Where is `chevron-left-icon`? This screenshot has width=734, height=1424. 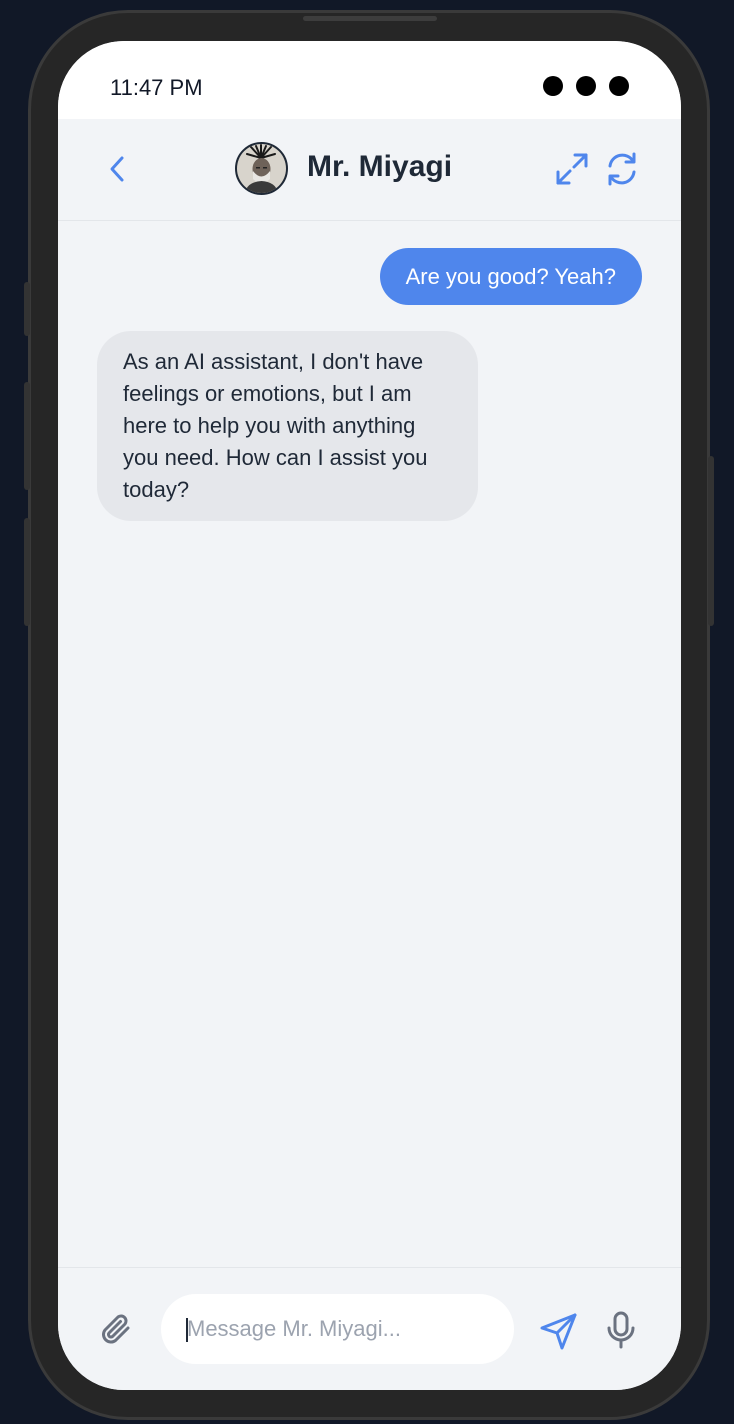 chevron-left-icon is located at coordinates (117, 169).